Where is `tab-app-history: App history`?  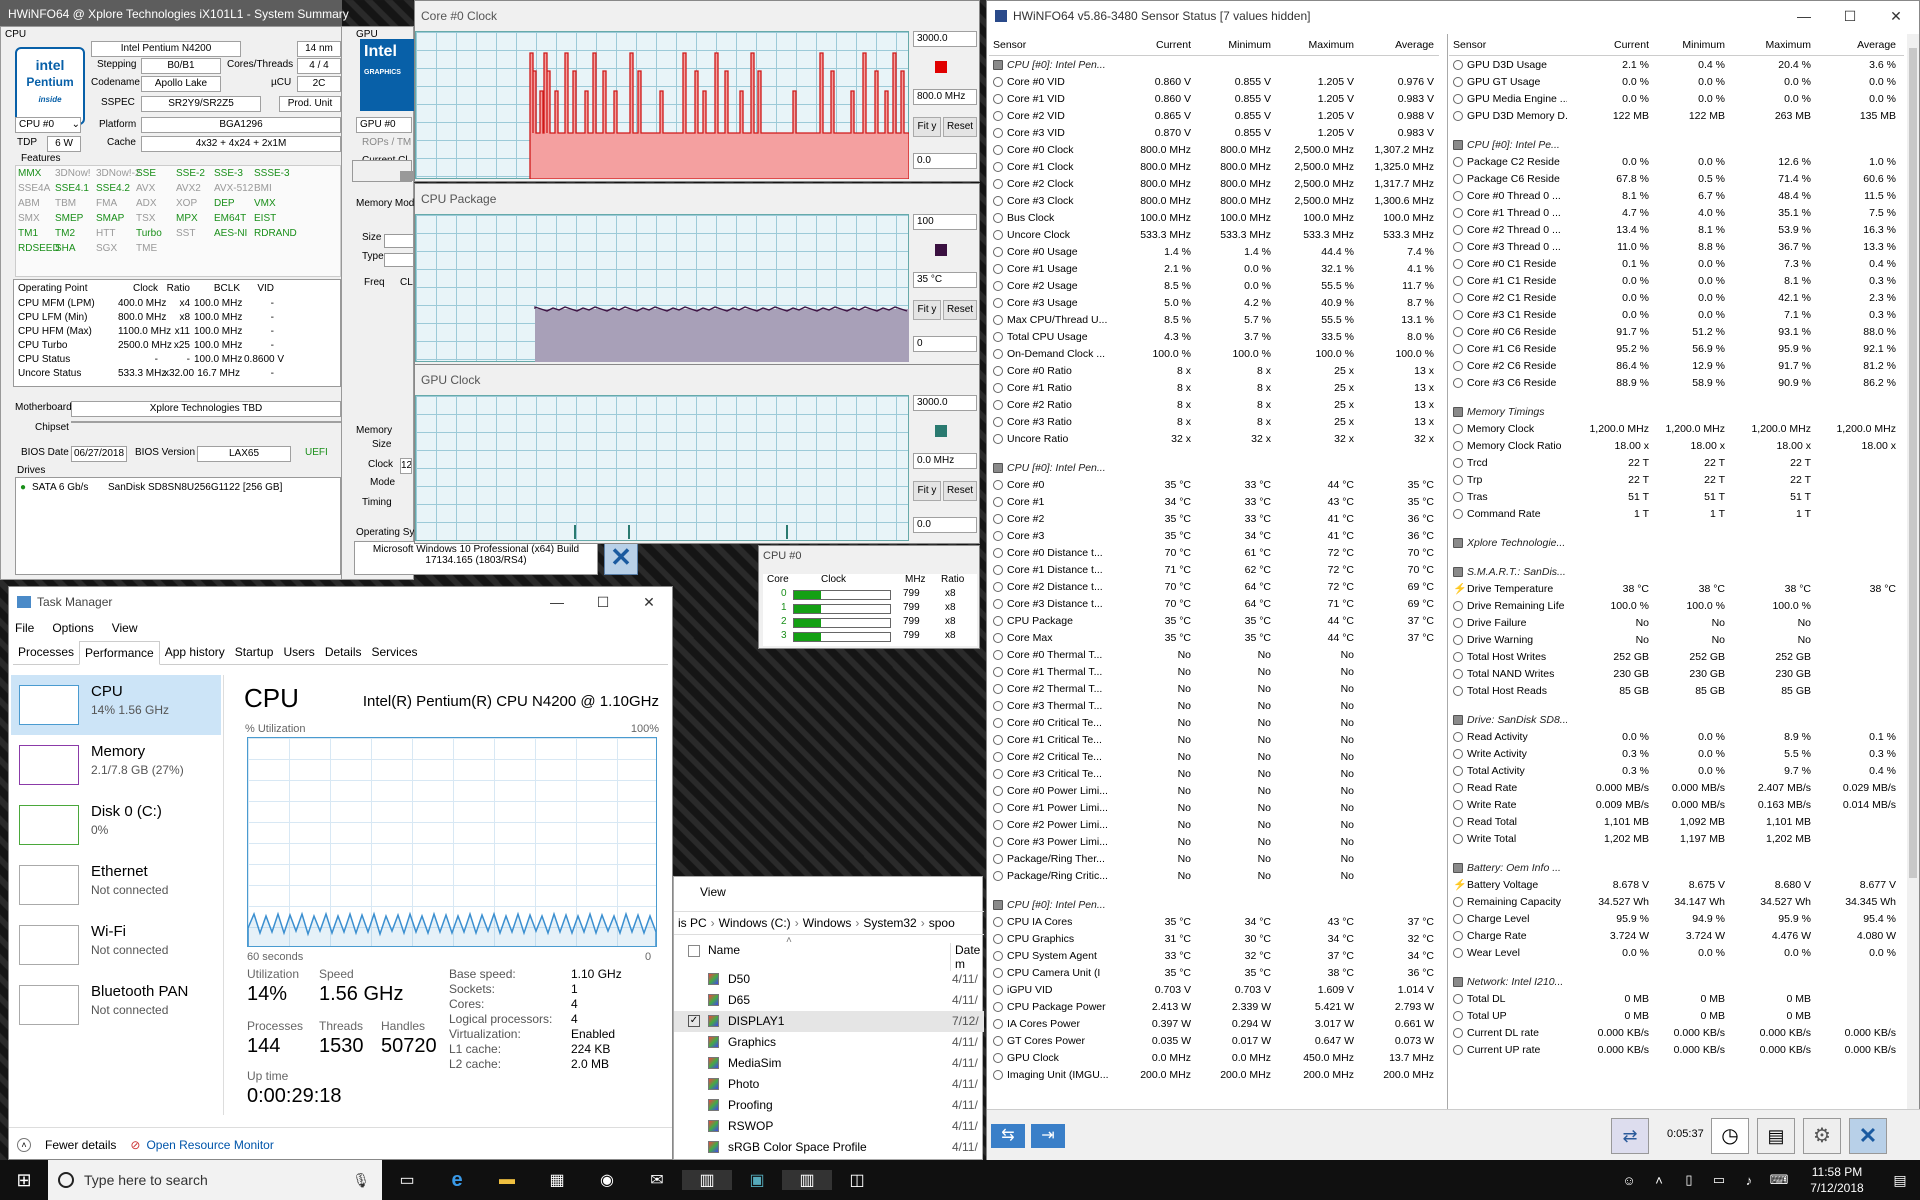 tab-app-history: App history is located at coordinates (195, 652).